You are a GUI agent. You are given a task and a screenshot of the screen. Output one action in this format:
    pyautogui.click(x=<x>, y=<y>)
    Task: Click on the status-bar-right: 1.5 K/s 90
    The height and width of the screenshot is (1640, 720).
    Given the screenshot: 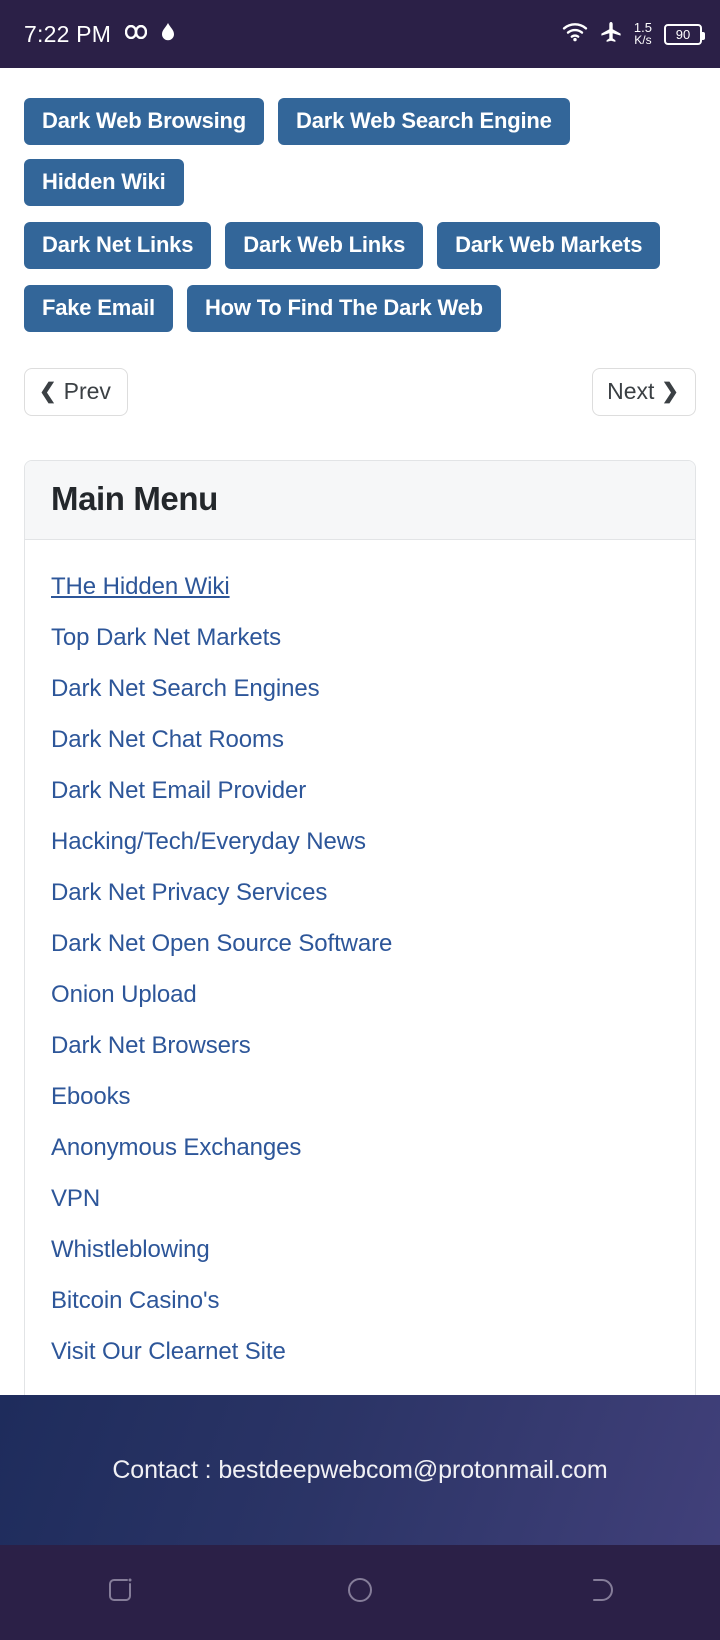 What is the action you would take?
    pyautogui.click(x=633, y=33)
    